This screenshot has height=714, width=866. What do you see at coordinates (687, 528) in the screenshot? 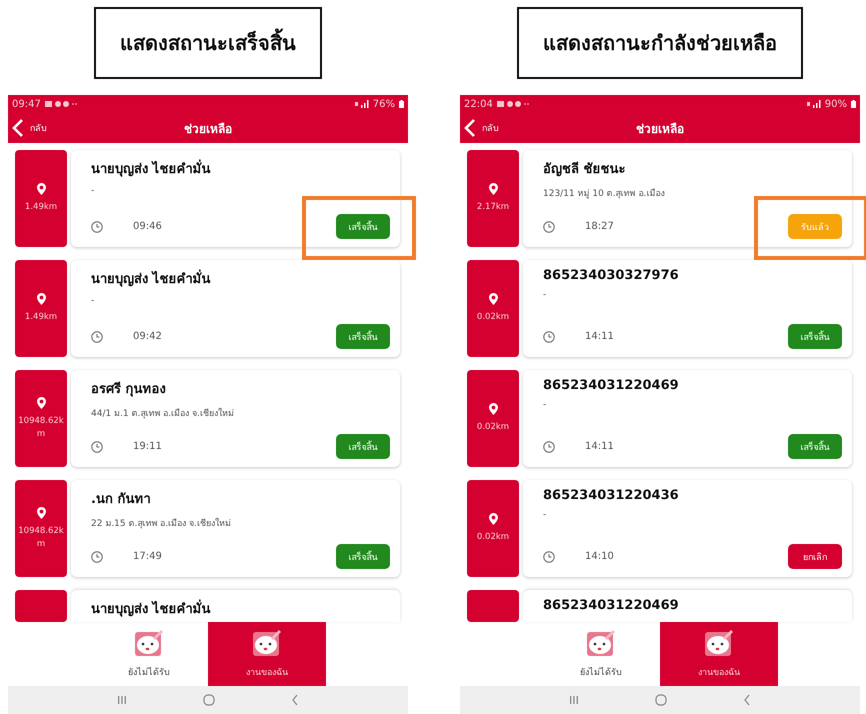
I see `request-card: 865234031220436 - 14:10 ยกเลิก` at bounding box center [687, 528].